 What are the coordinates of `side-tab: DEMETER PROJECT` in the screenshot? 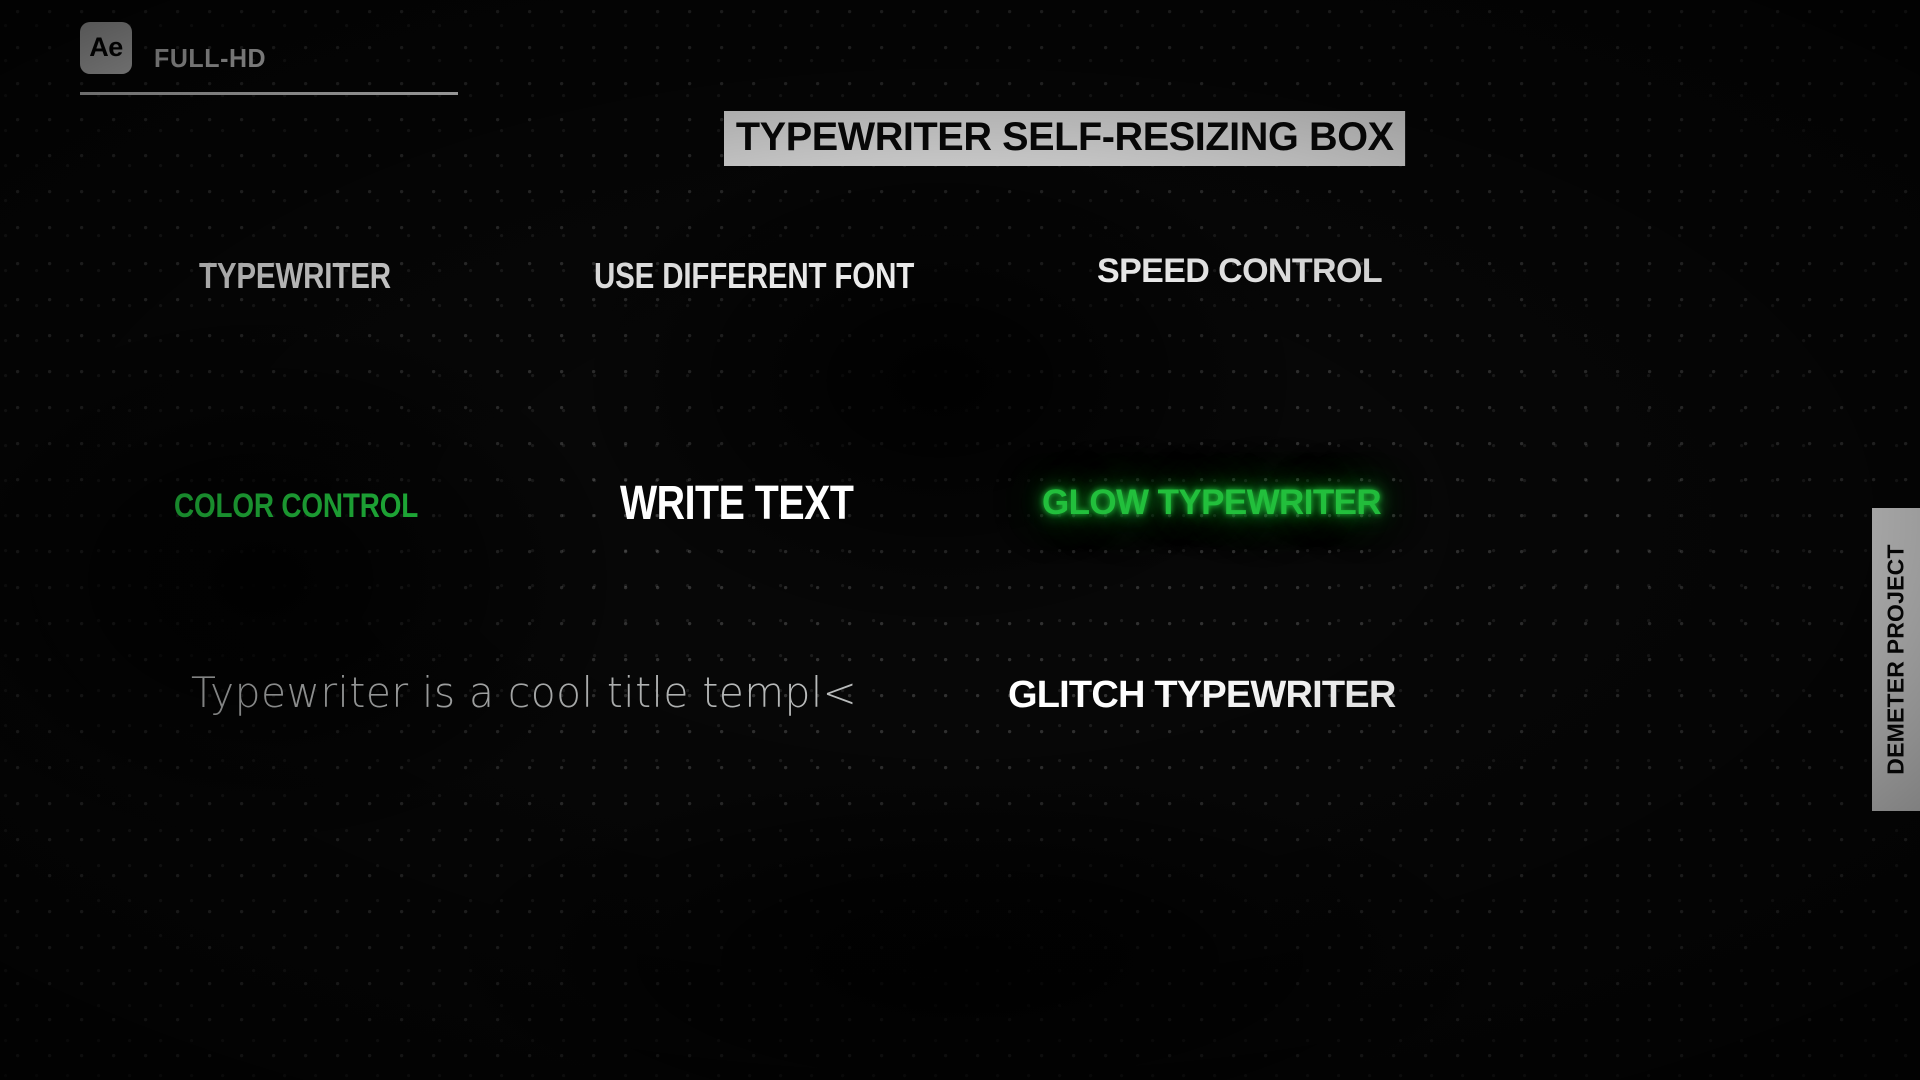 It's located at (1896, 659).